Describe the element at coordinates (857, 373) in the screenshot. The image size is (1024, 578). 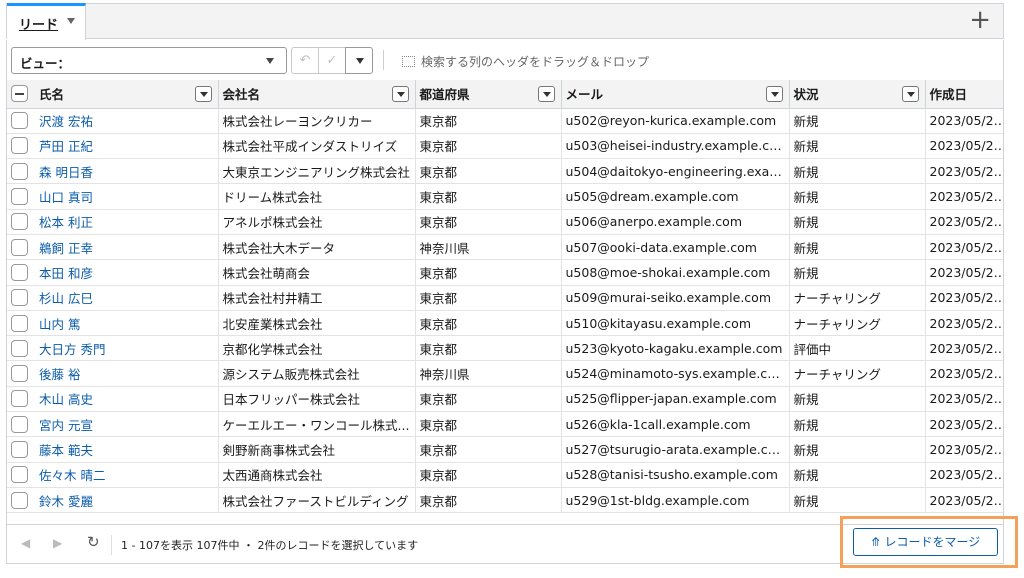
I see `status-cell: ナーチャリング` at that location.